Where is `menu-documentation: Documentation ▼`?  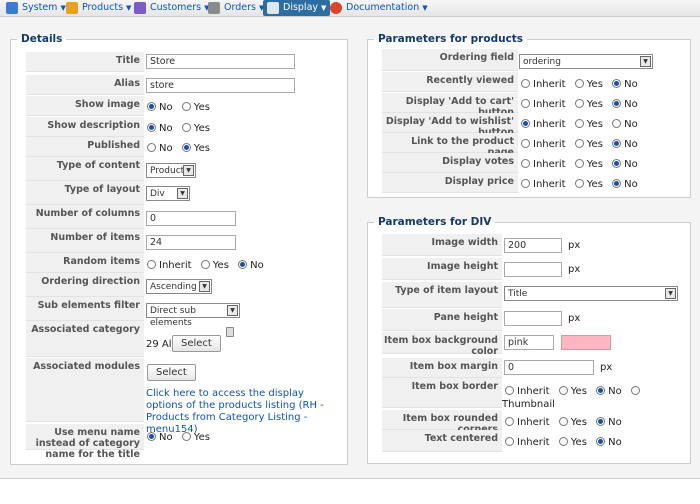 menu-documentation: Documentation ▼ is located at coordinates (379, 8).